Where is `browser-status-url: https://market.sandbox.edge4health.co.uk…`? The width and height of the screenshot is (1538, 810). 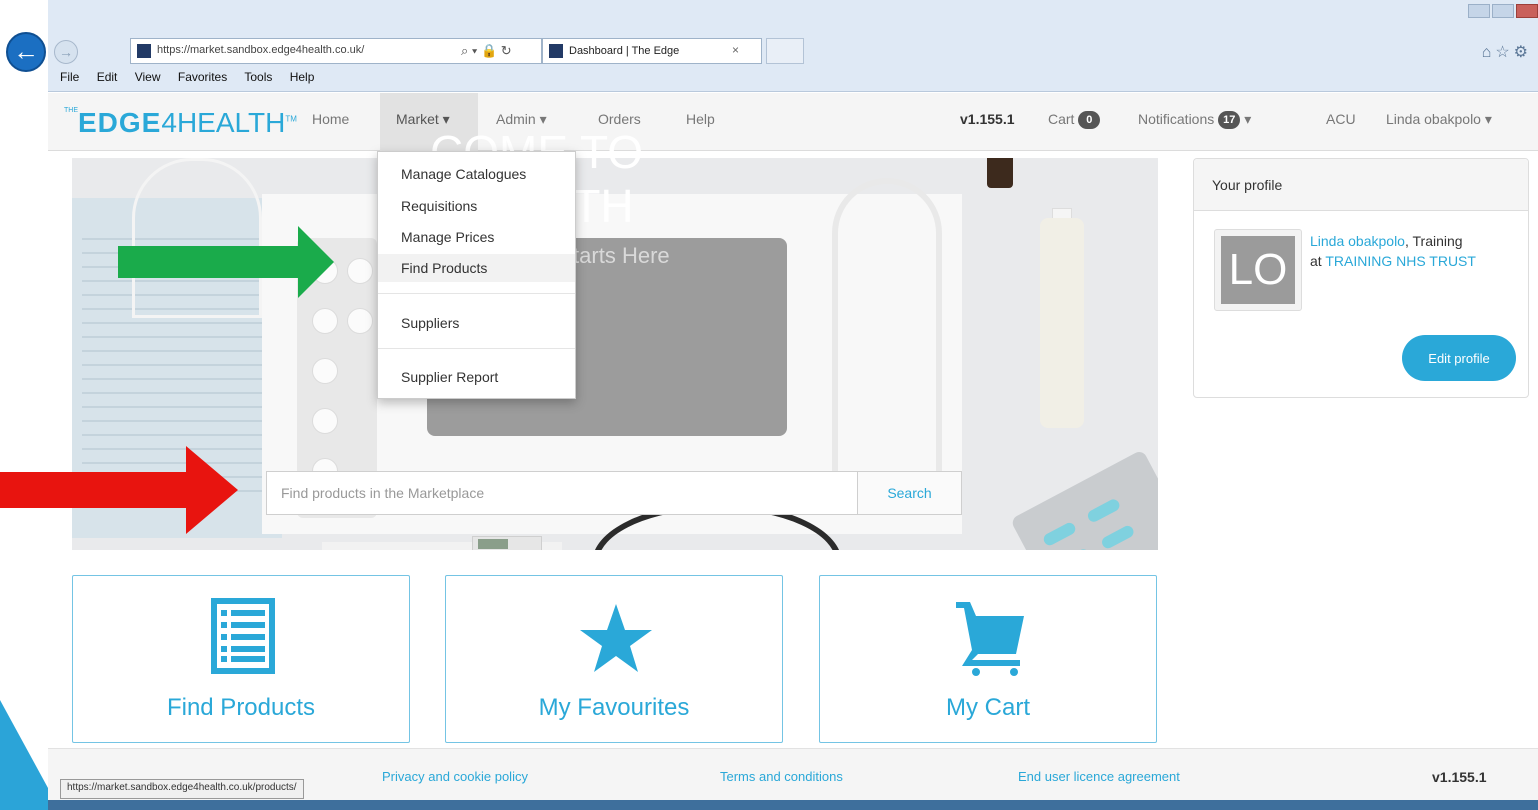
browser-status-url: https://market.sandbox.edge4health.co.uk… is located at coordinates (182, 789).